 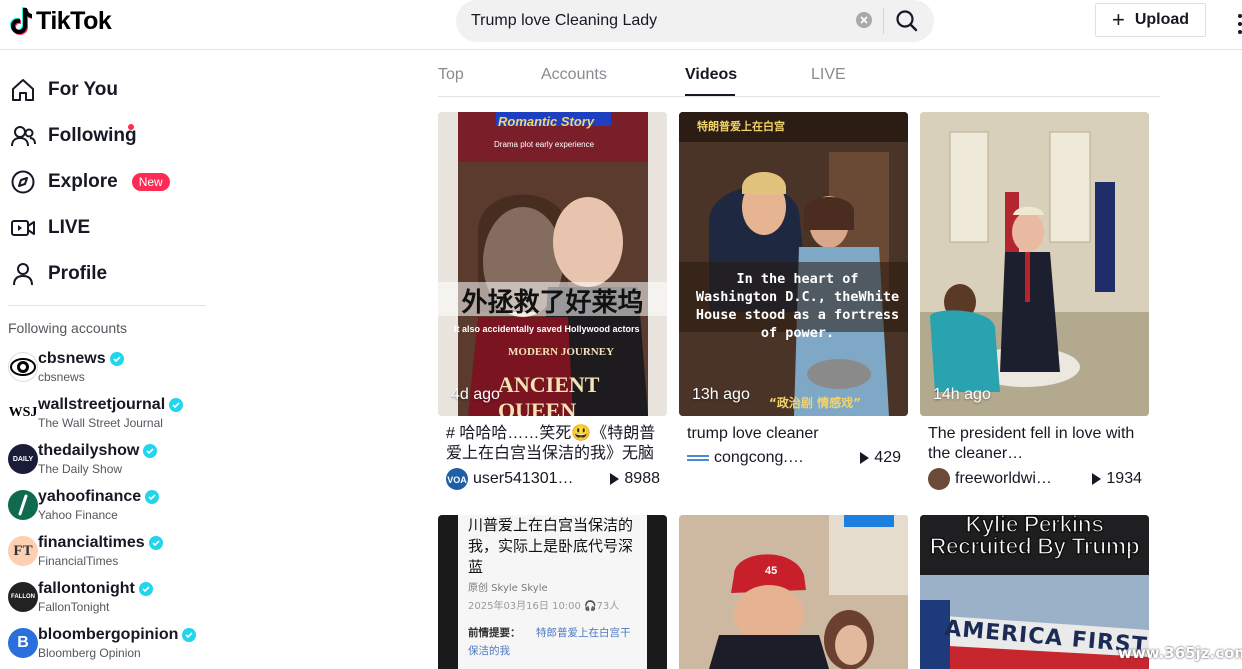 I want to click on account-fallontonight: FALLON fallontonight FallonTonight, so click(x=108, y=600).